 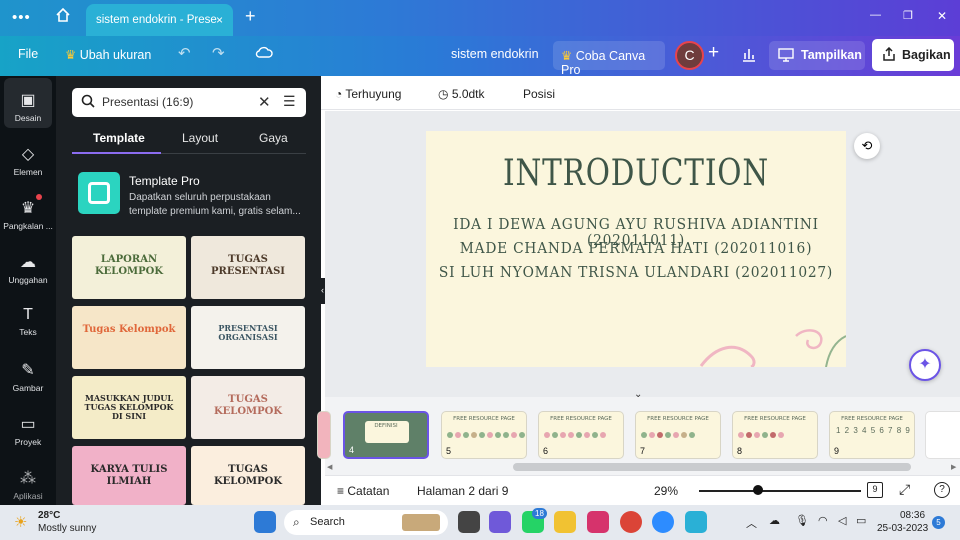 I want to click on duration-button: ◷ 5.0dtk, so click(x=461, y=94).